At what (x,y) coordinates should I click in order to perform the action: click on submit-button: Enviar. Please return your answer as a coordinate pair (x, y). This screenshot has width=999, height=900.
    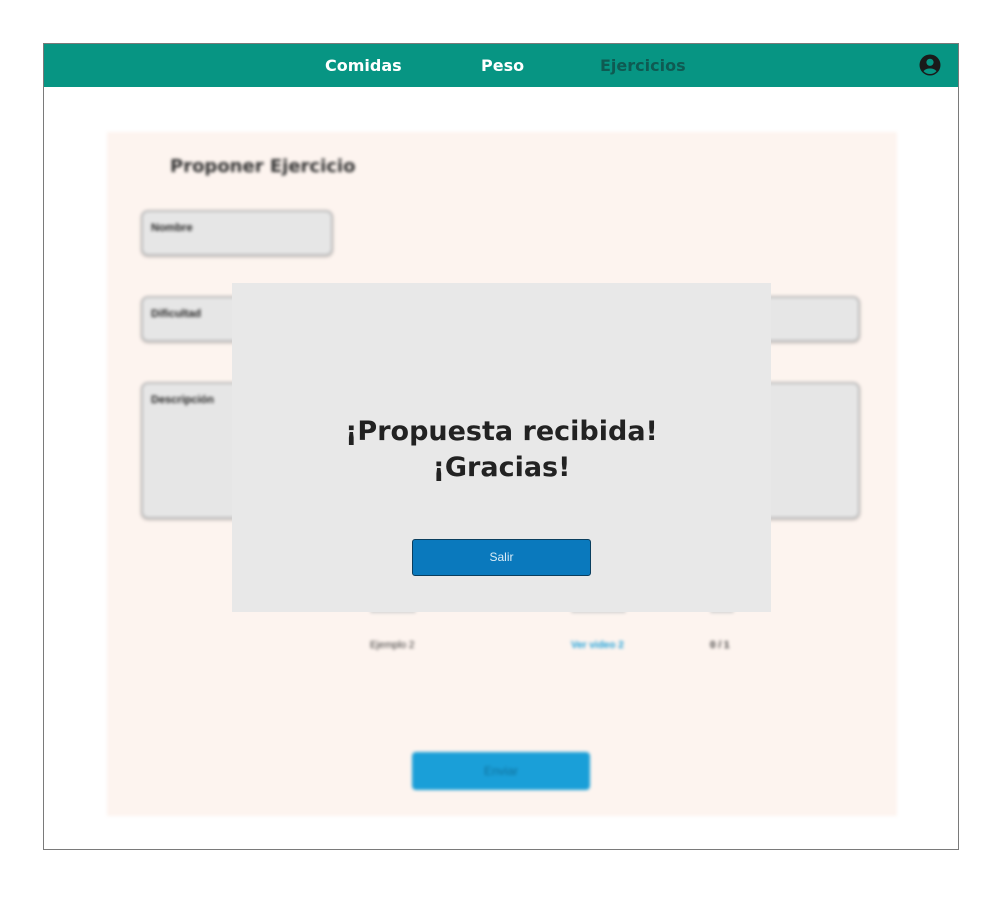
    Looking at the image, I should click on (501, 771).